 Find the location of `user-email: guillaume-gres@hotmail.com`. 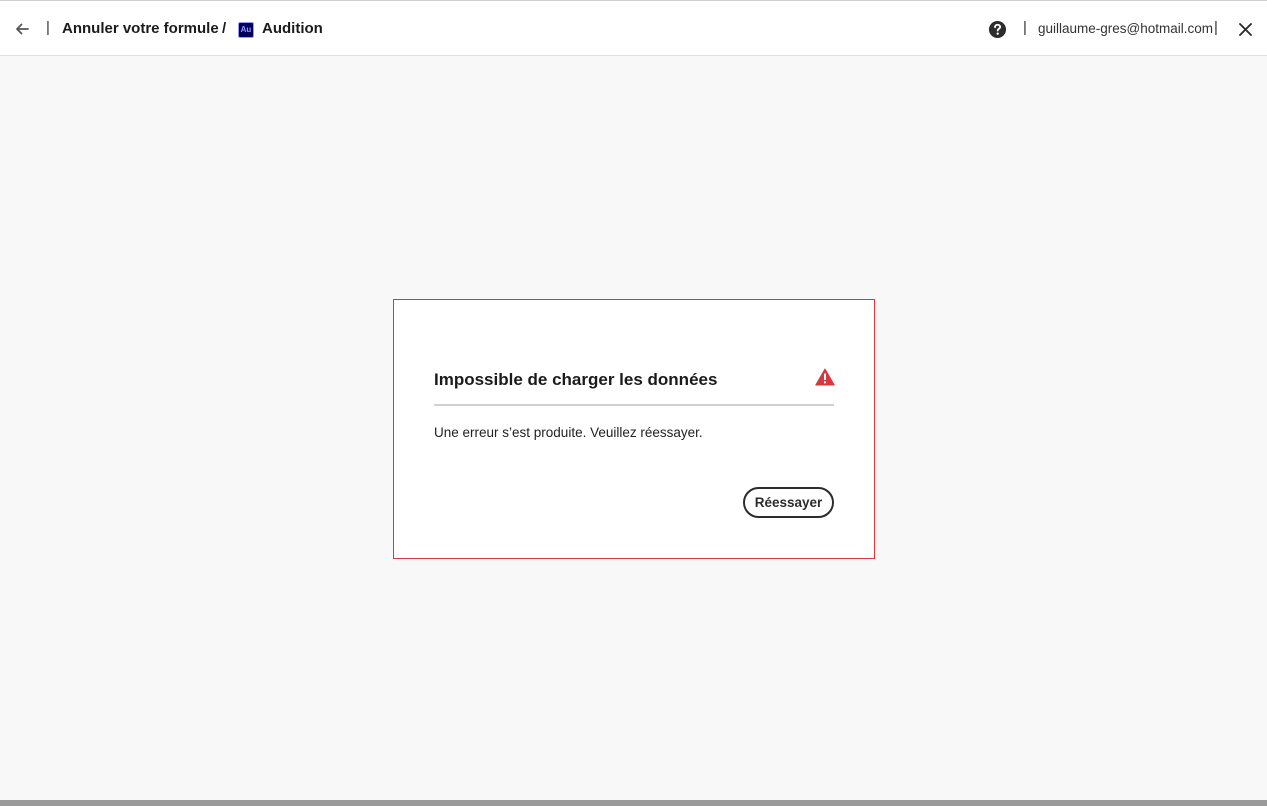

user-email: guillaume-gres@hotmail.com is located at coordinates (1126, 28).